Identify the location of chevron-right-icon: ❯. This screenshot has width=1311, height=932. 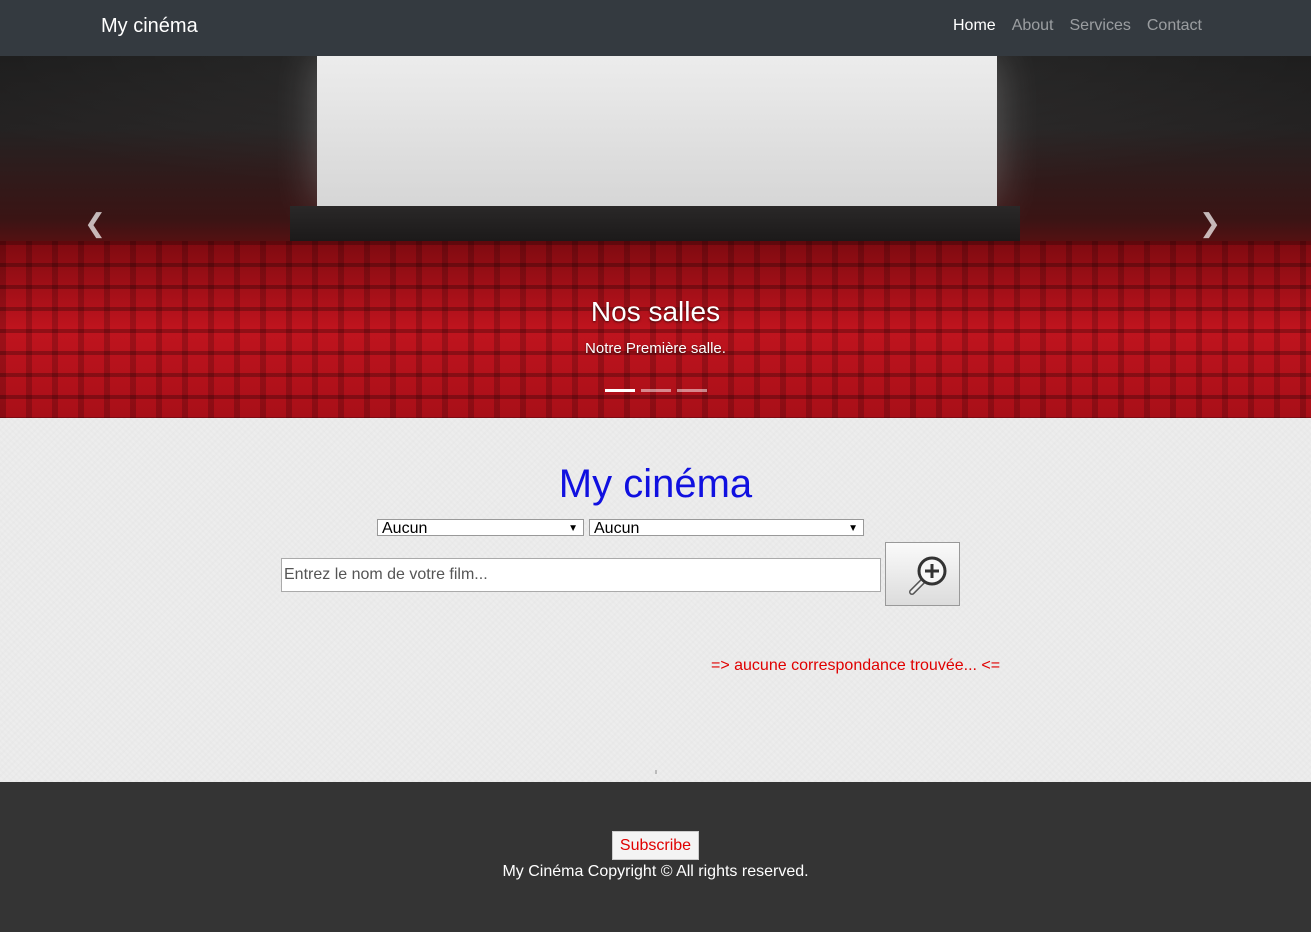
(1210, 223).